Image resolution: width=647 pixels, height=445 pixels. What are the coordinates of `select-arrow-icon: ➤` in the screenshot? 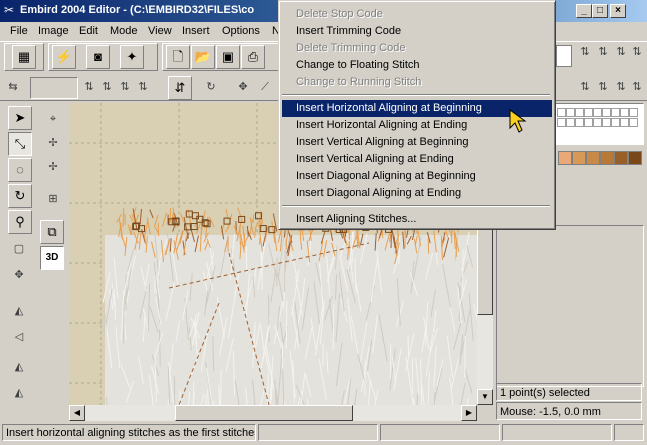 It's located at (20, 118).